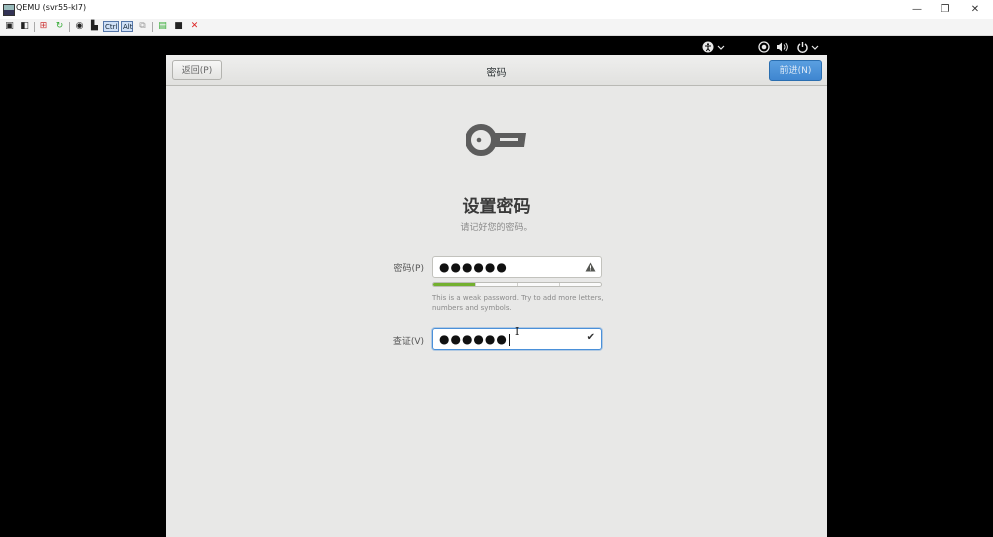 The height and width of the screenshot is (537, 993). I want to click on paste-icon: ▤, so click(162, 26).